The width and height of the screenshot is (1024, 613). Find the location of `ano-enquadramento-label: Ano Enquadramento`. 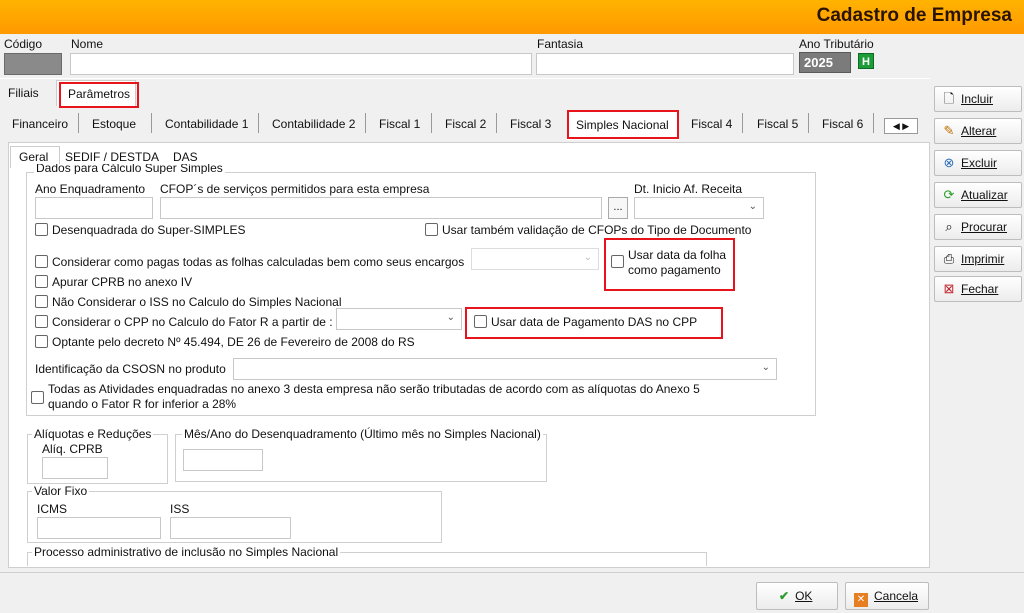

ano-enquadramento-label: Ano Enquadramento is located at coordinates (90, 189).